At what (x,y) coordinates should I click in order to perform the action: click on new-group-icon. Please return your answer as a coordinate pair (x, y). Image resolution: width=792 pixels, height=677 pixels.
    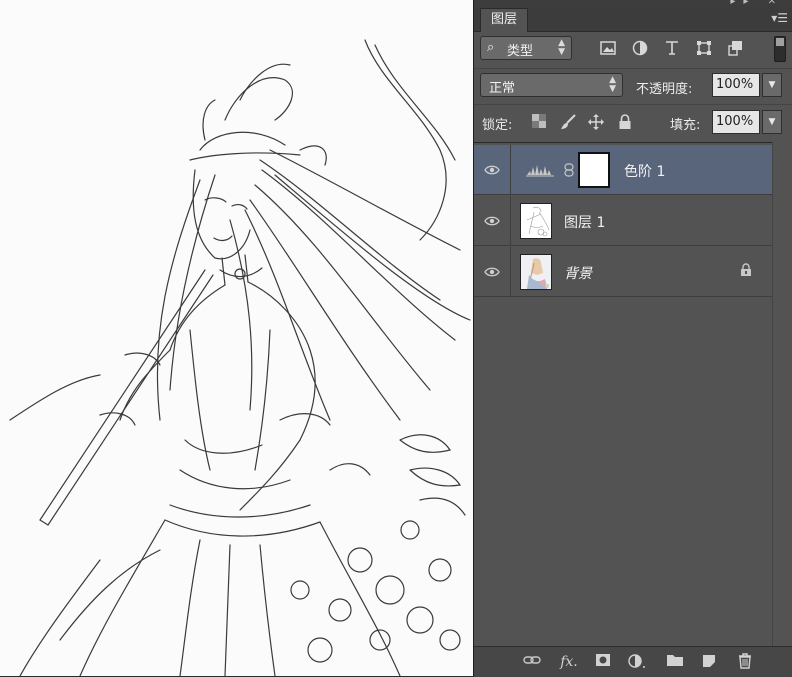
    Looking at the image, I should click on (675, 662).